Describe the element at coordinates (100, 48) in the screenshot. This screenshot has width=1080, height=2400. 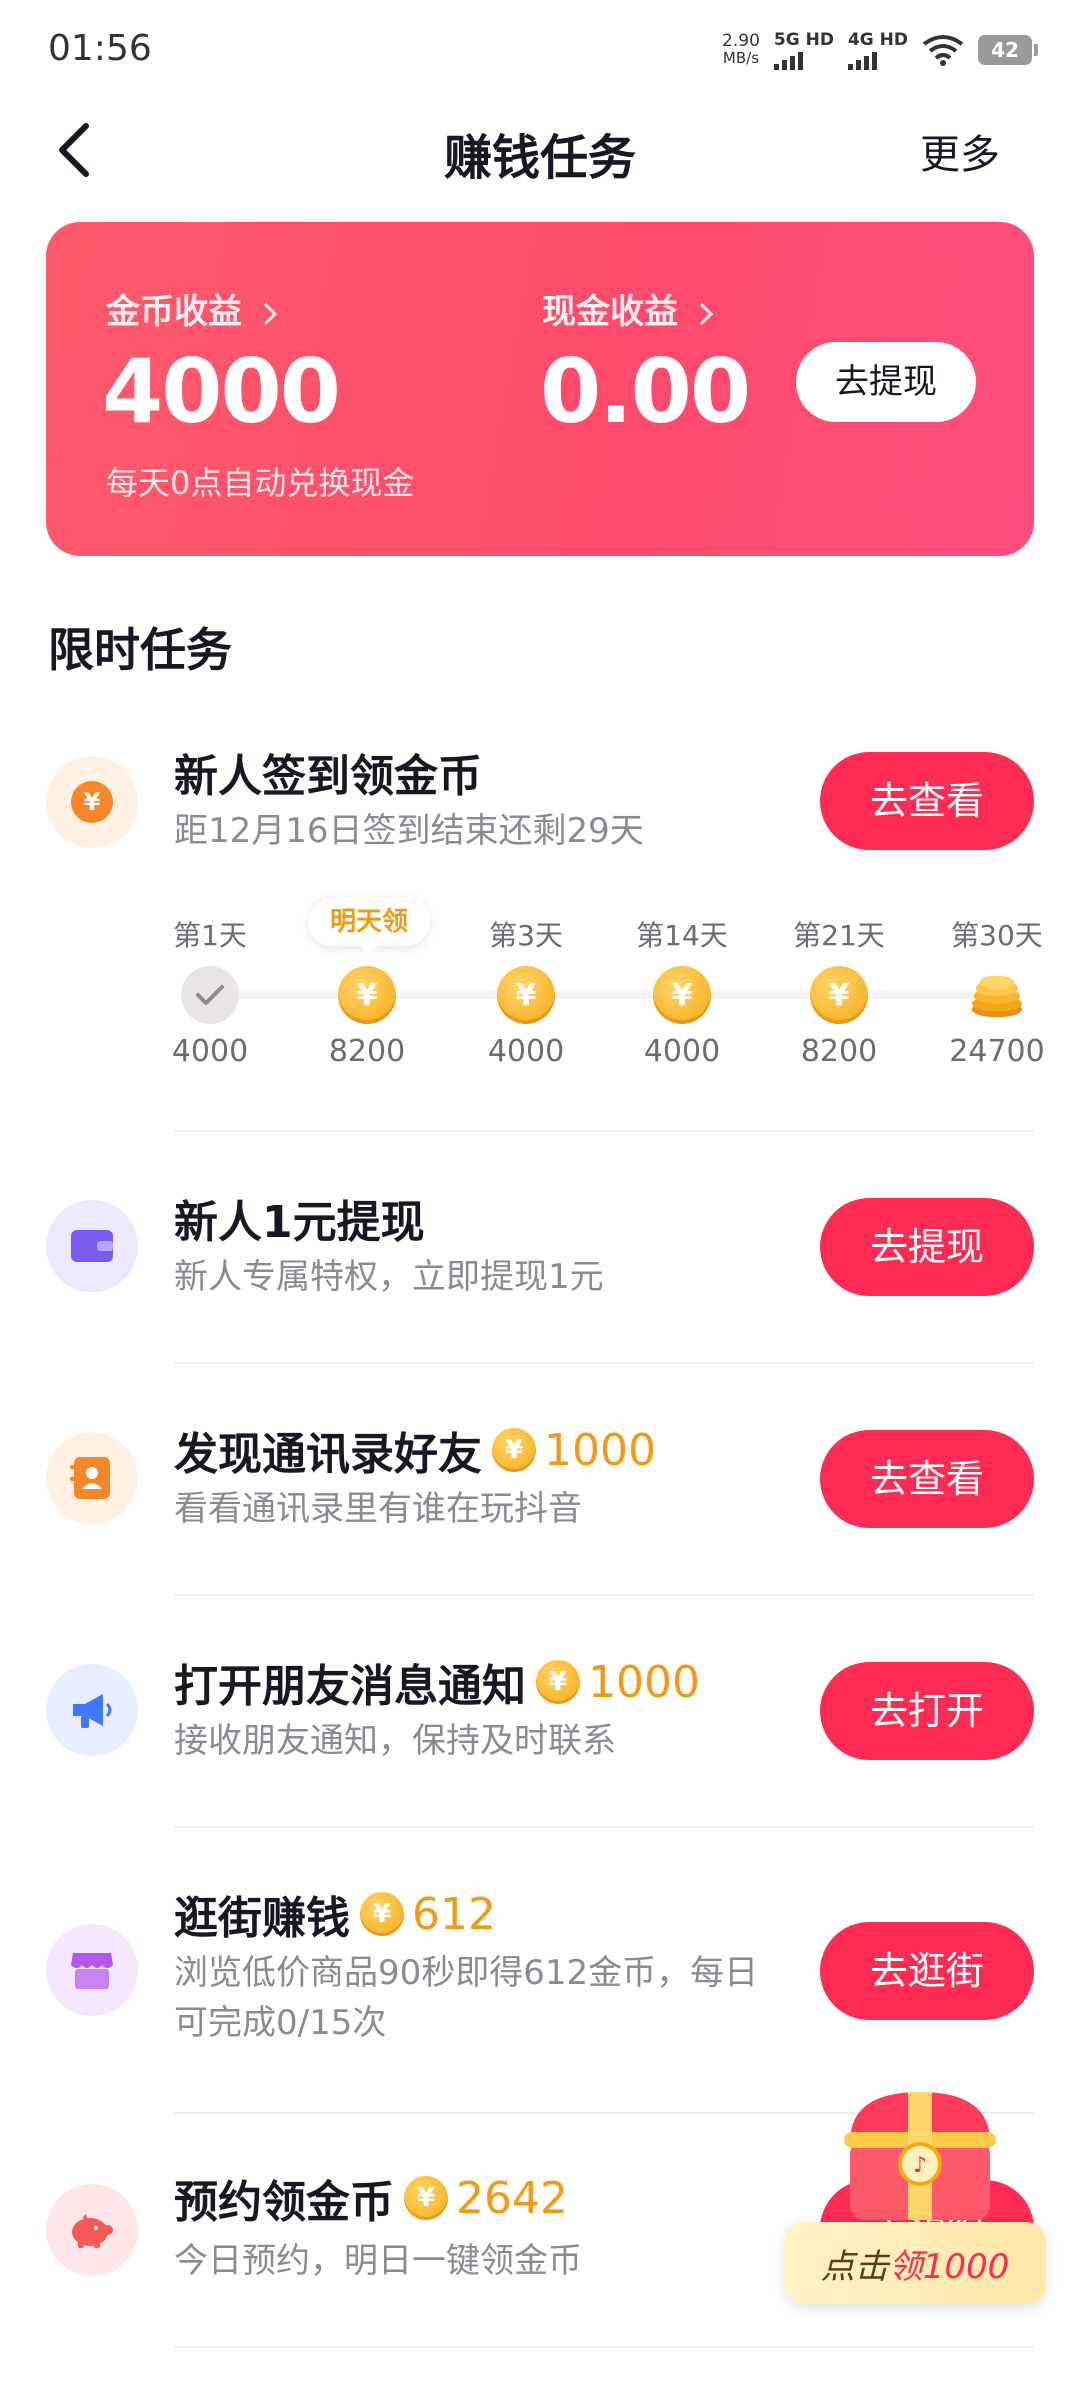
I see `status-time: 01:56` at that location.